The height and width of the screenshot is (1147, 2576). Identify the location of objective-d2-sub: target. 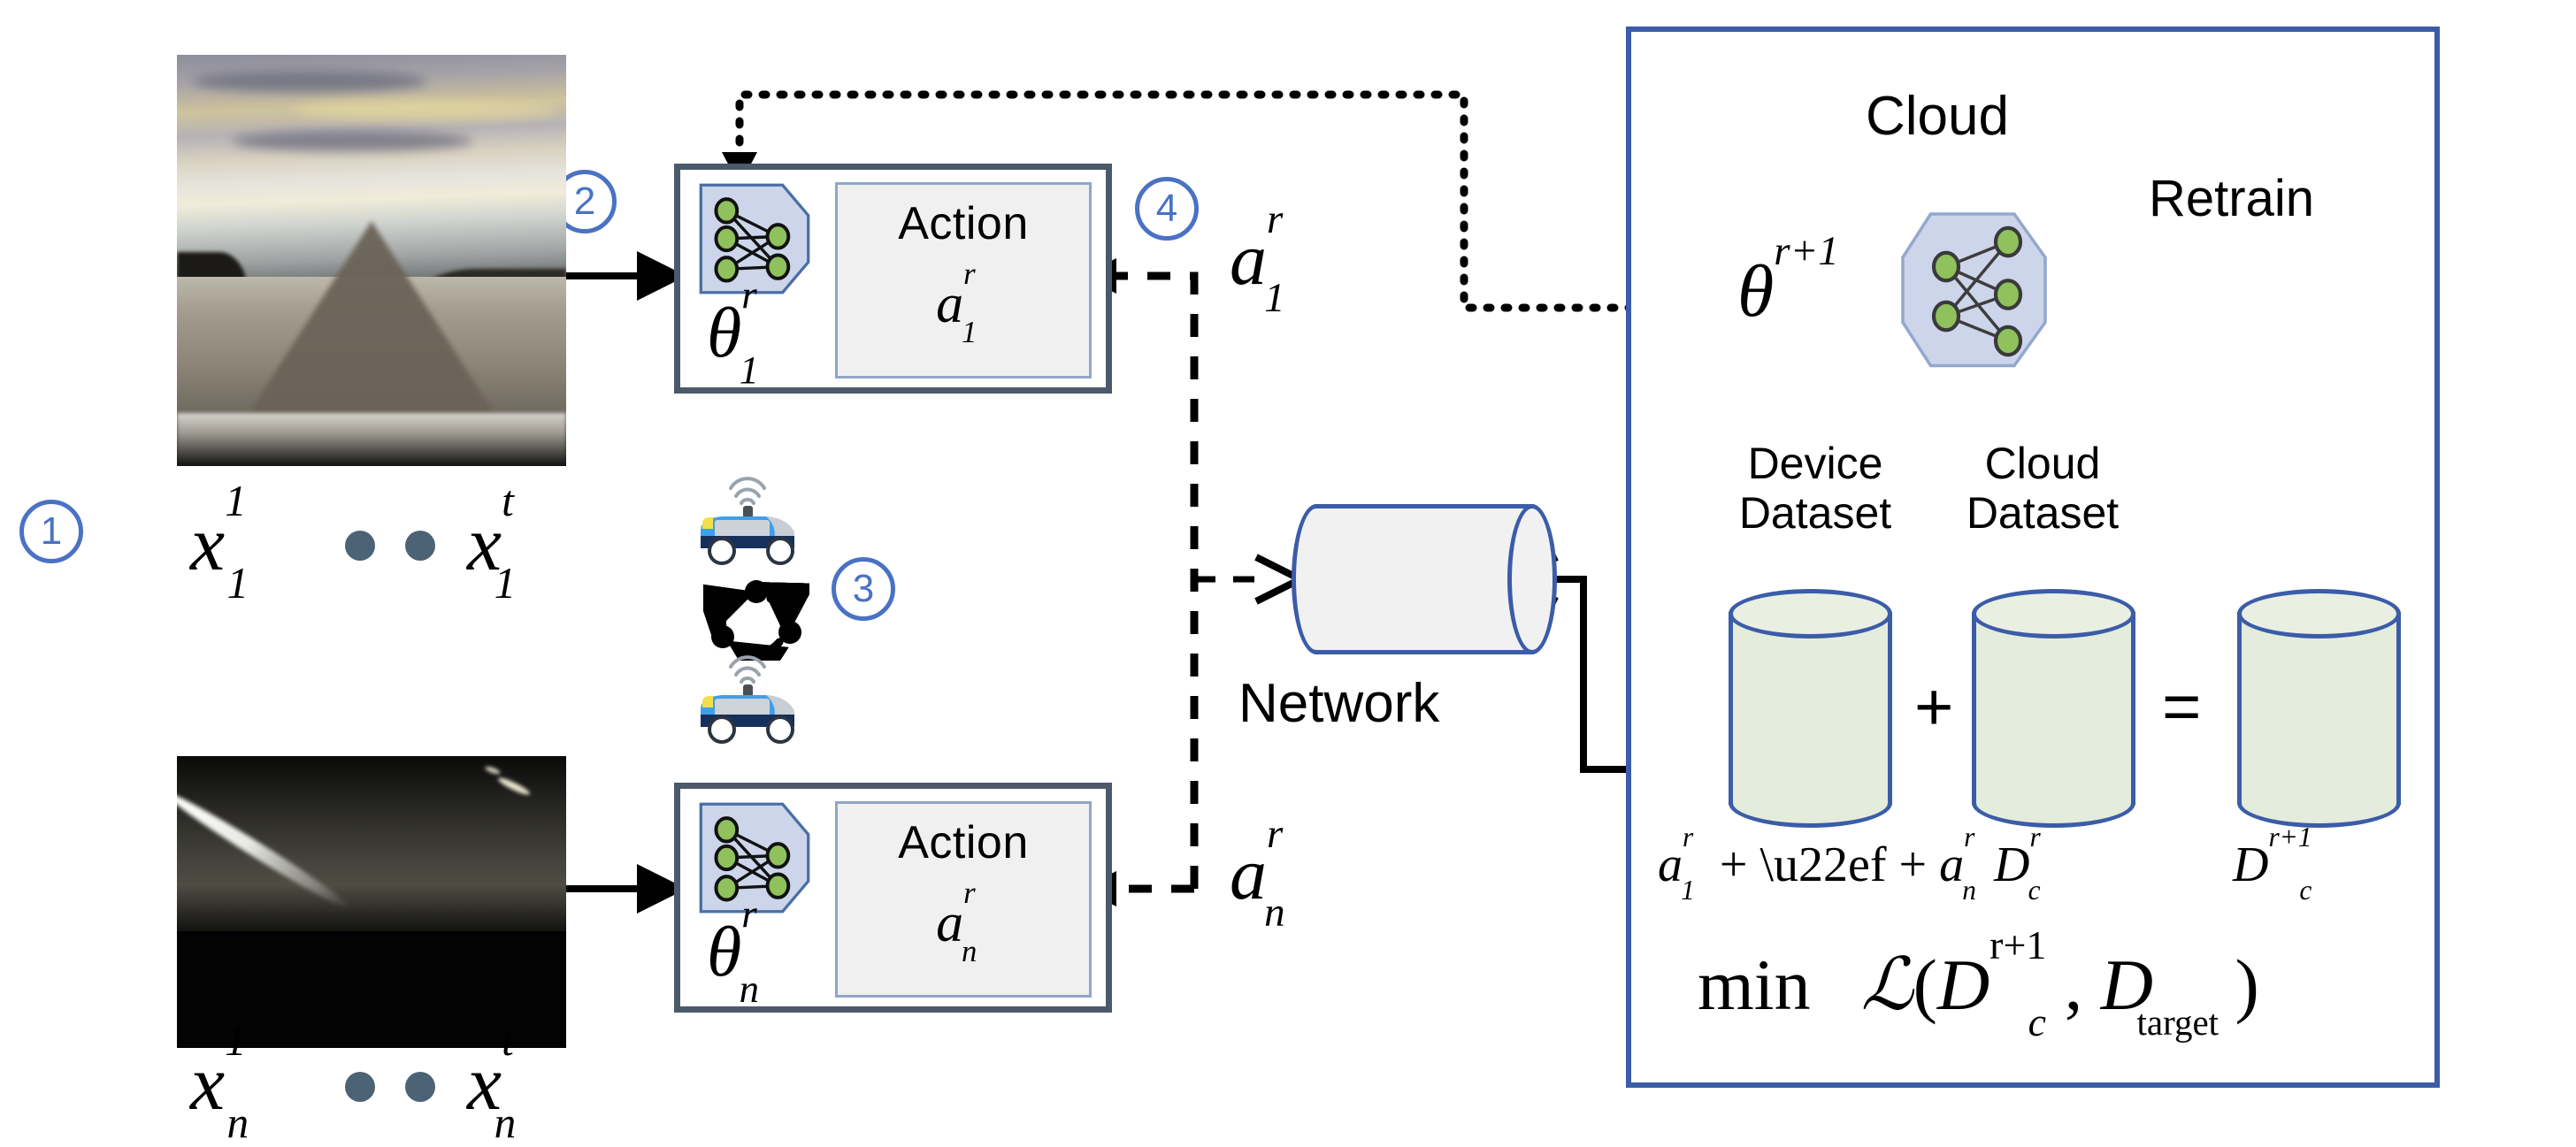
(2178, 1022).